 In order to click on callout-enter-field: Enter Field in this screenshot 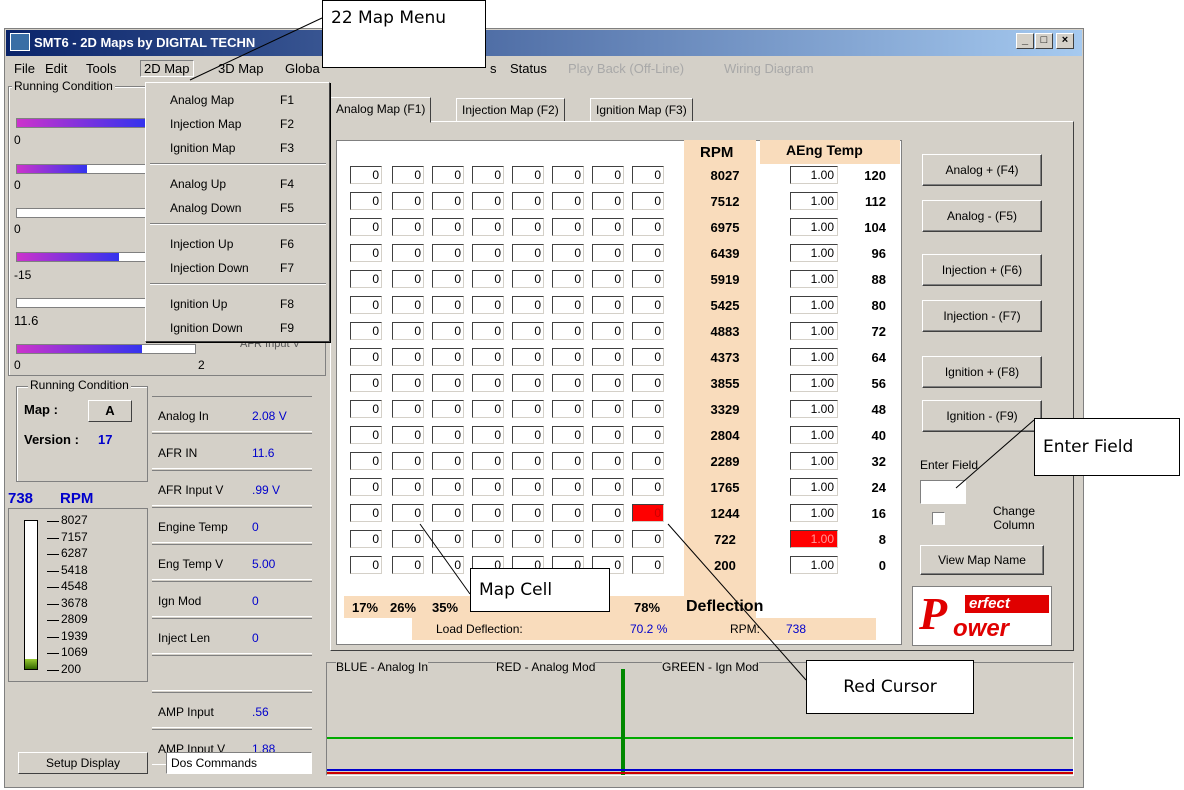, I will do `click(1107, 447)`.